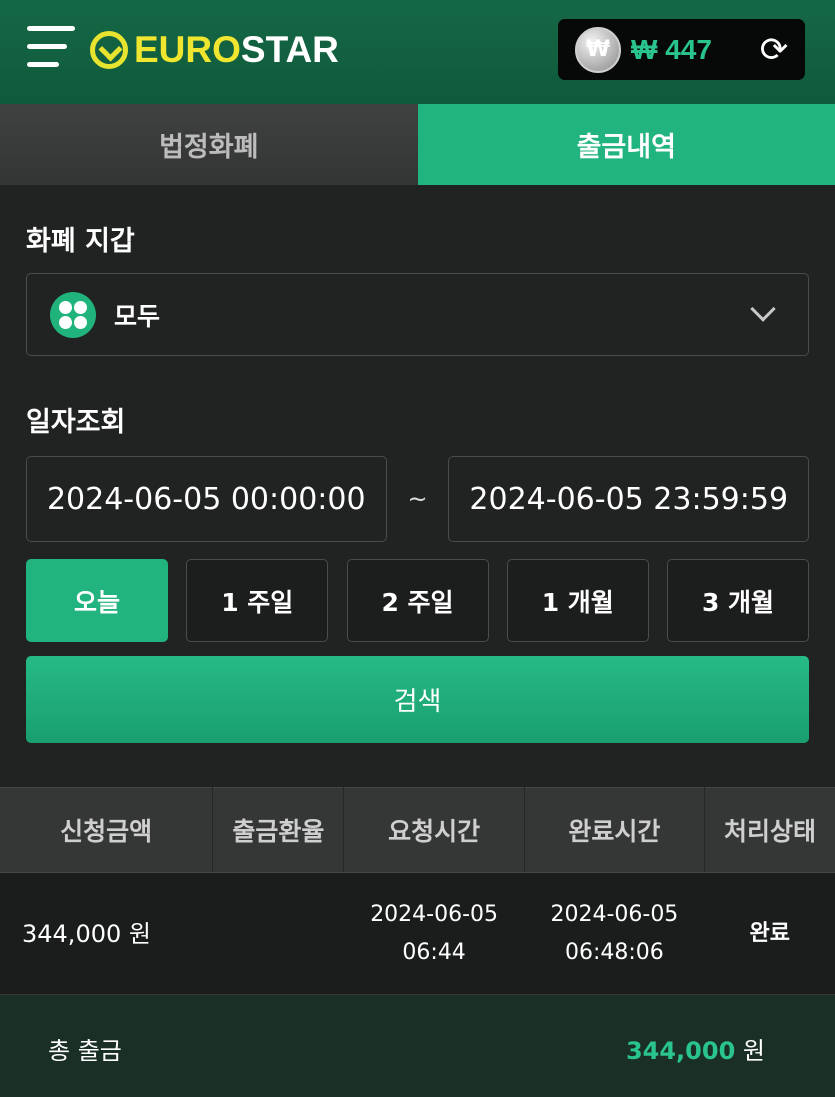 The image size is (835, 1097). I want to click on wallet-selected-value: 모두, so click(137, 316).